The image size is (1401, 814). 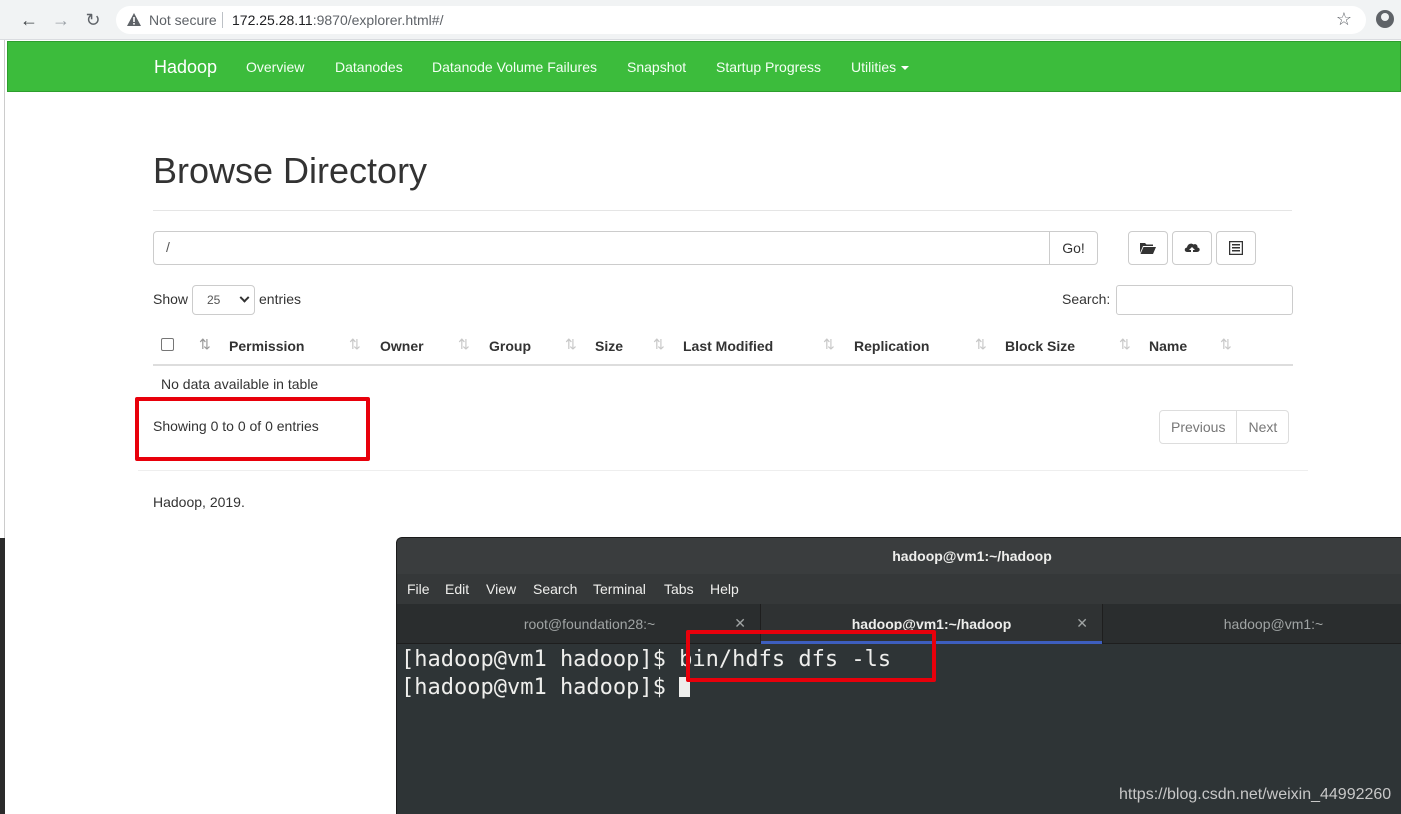 I want to click on nav-startup-progress: Startup Progress, so click(x=768, y=67).